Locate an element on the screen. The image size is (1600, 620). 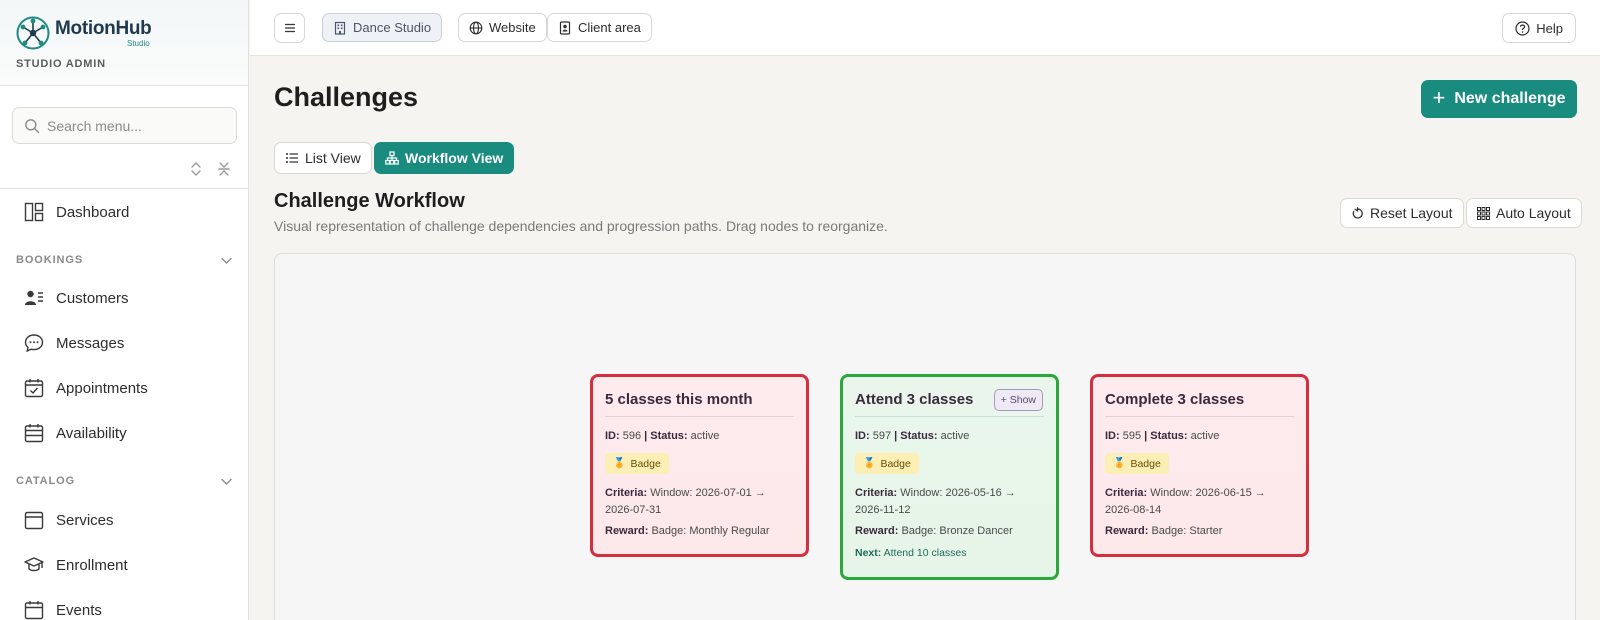
help-label: Help is located at coordinates (1549, 28).